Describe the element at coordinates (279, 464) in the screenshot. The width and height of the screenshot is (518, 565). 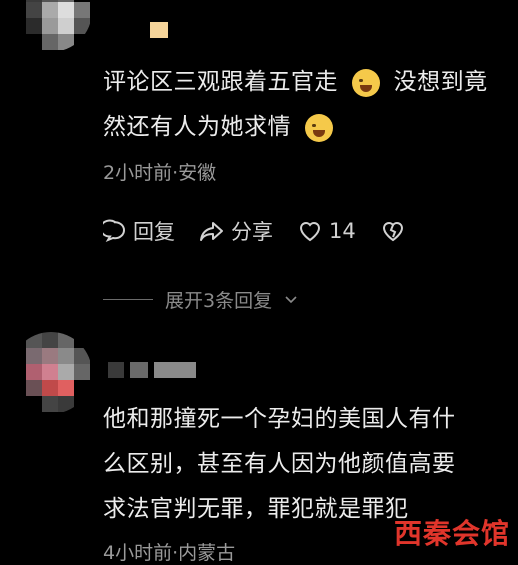
I see `comment-text-2-line2: 么区别，甚至有人因为他颜值高要` at that location.